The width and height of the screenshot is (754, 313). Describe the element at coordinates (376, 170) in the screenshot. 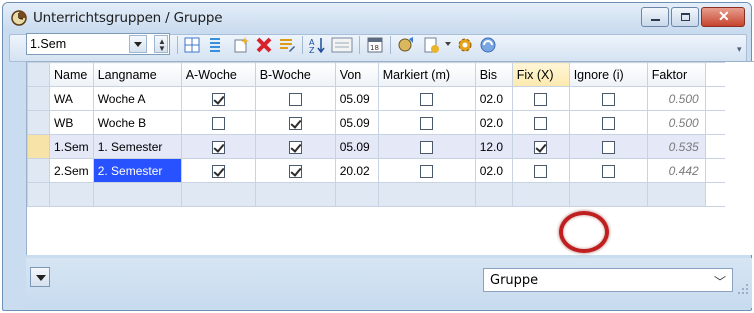

I see `table-row: 2.Sem 2. Semester 20.02 02.0 0.442` at that location.